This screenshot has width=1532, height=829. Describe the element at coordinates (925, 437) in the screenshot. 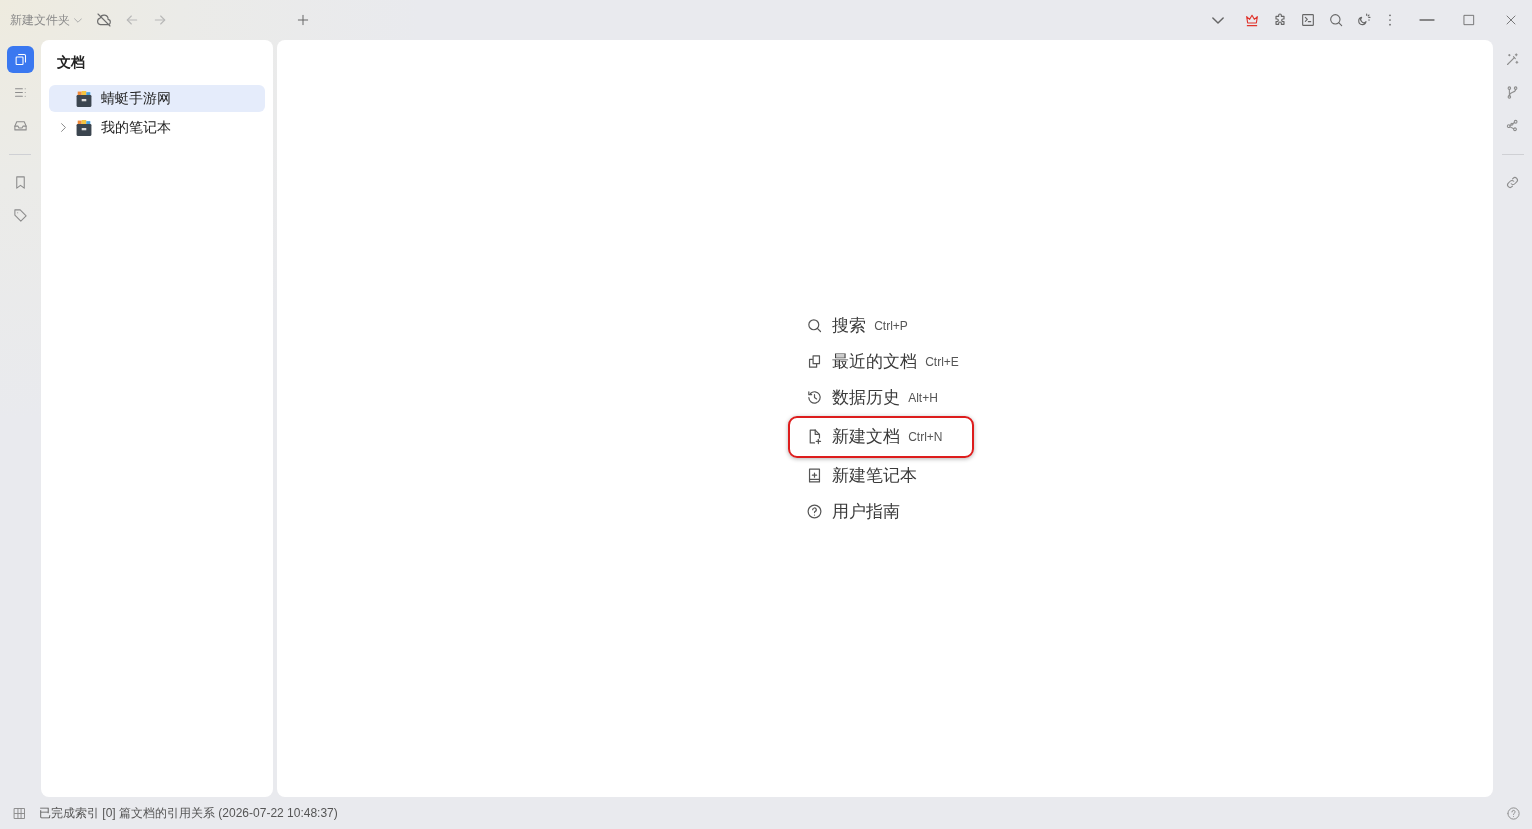

I see `shortcut-hint: Ctrl+N` at that location.